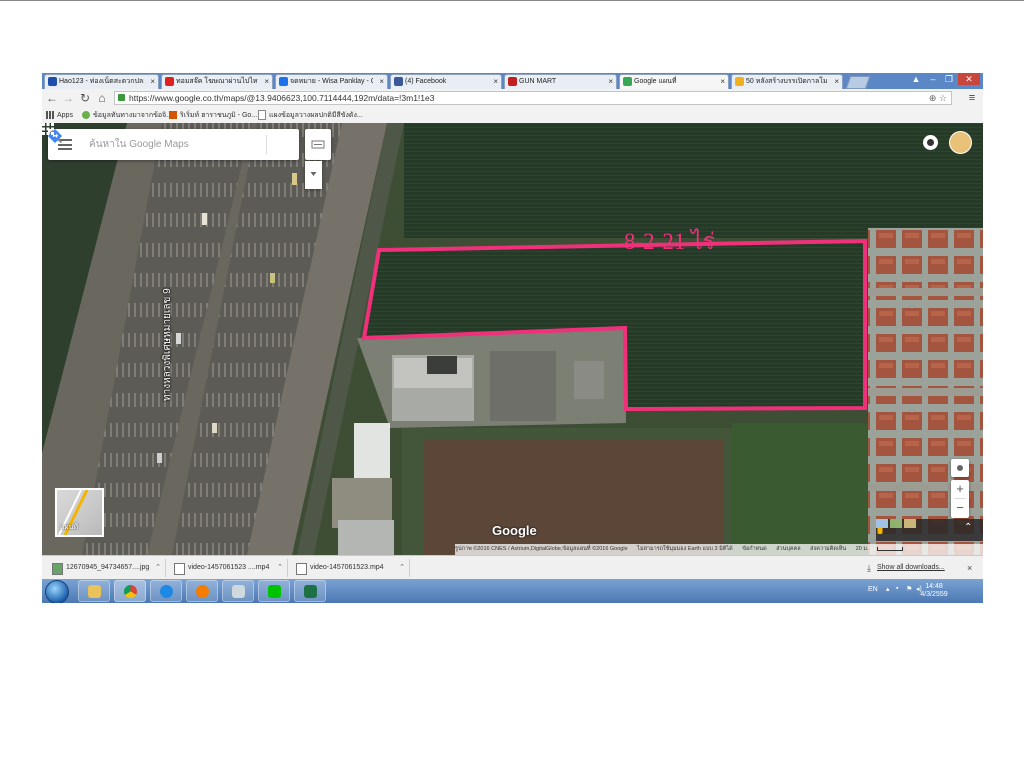  I want to click on my-location-button, so click(960, 468).